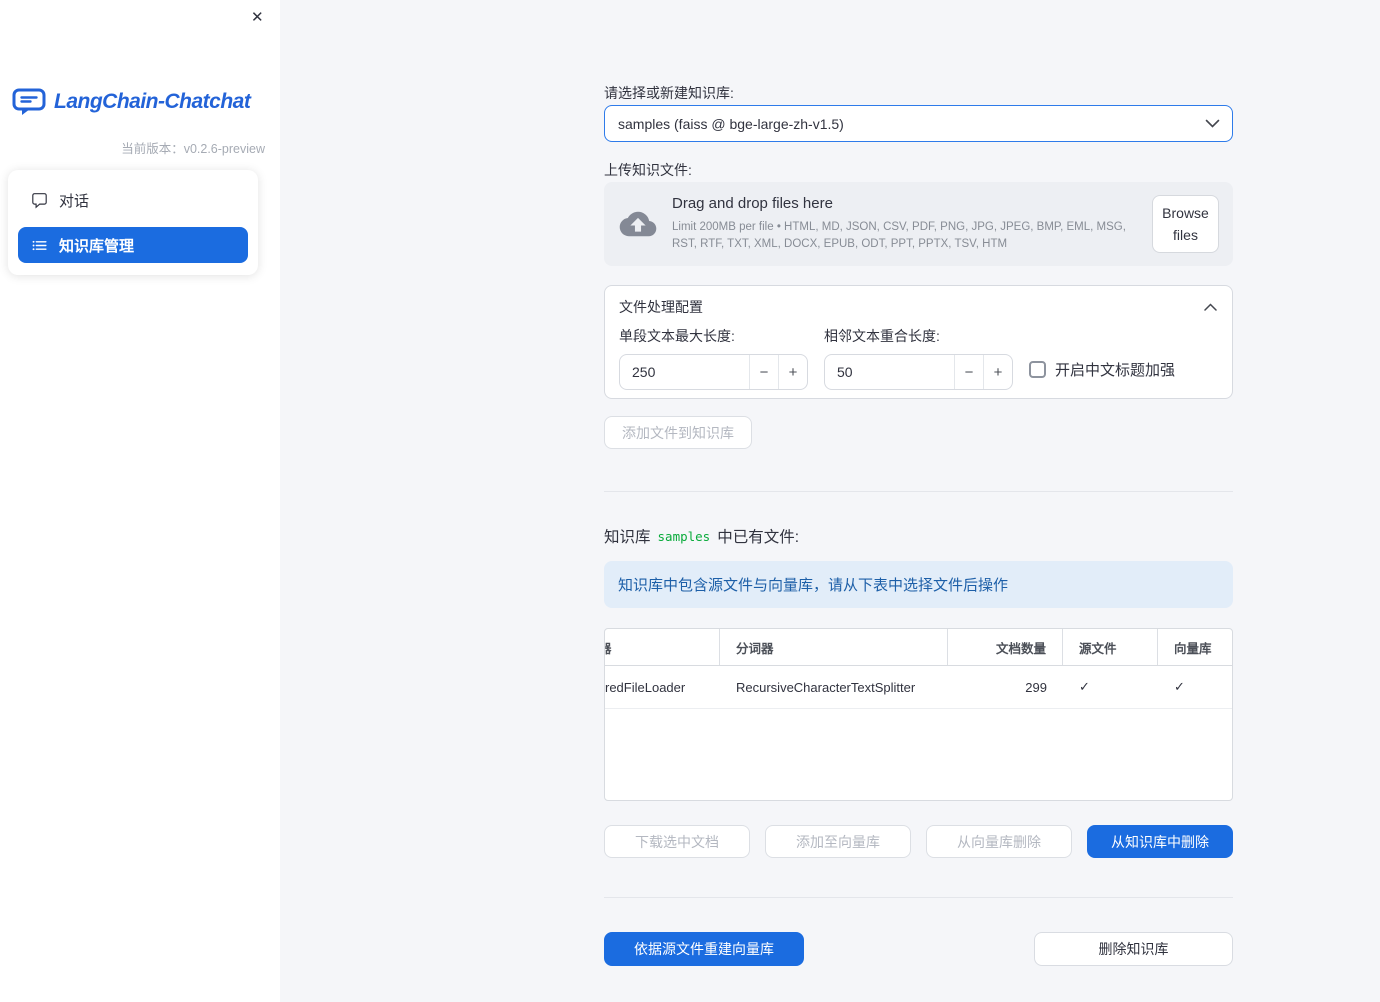  Describe the element at coordinates (882, 336) in the screenshot. I see `overlap-size-label: 相邻文本重合长度:` at that location.